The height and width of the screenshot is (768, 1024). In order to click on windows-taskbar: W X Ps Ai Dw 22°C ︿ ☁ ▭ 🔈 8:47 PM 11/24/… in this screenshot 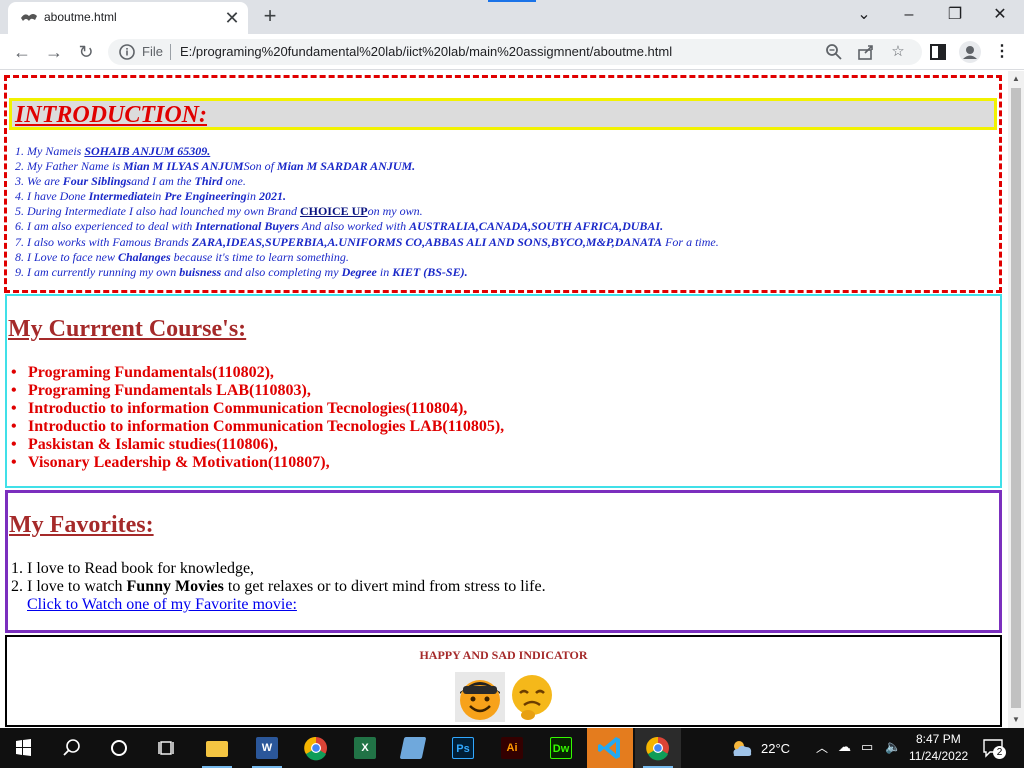, I will do `click(512, 748)`.